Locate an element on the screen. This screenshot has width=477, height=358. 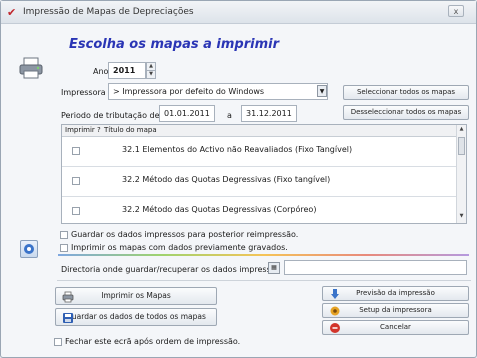
guardar-dados-checkbox is located at coordinates (64, 235).